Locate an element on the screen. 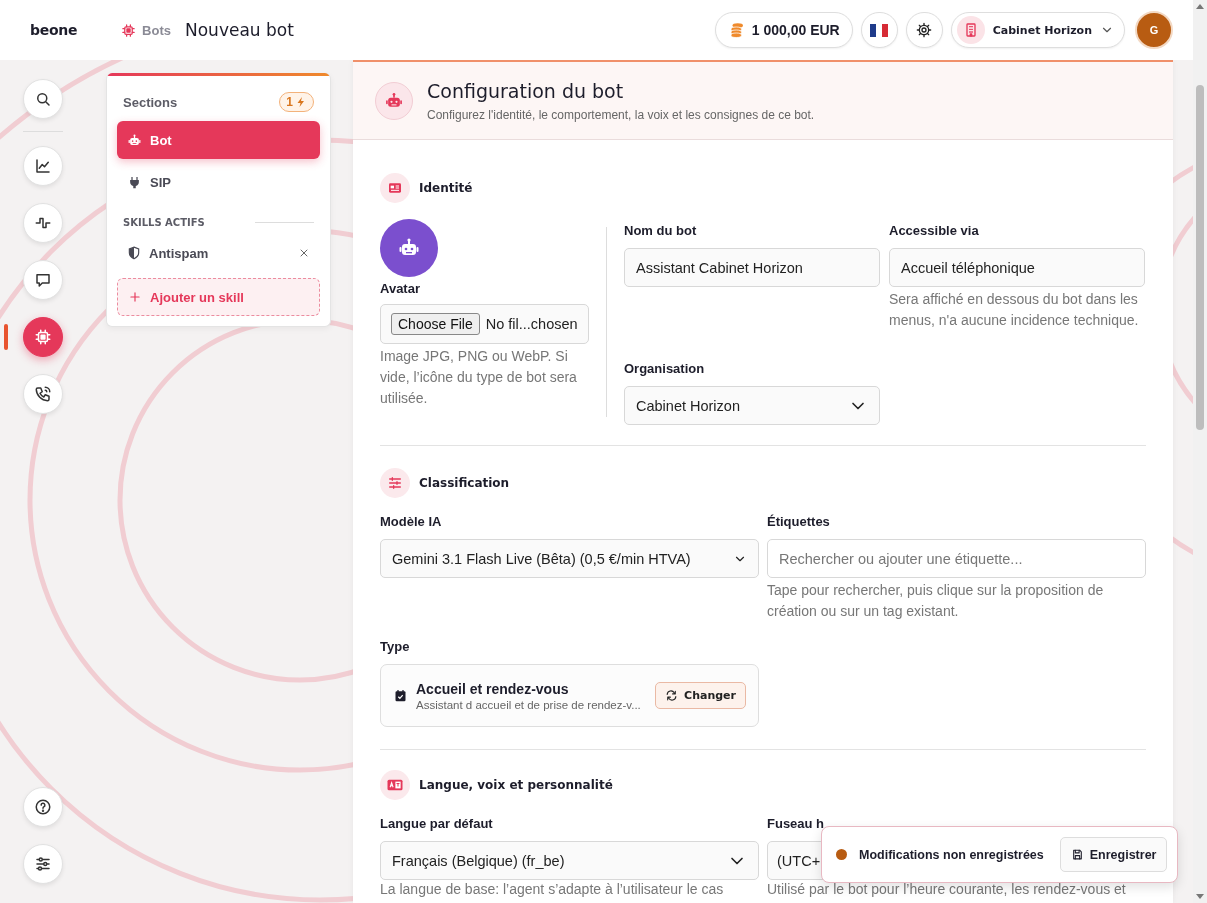 The image size is (1207, 903). field-label: Type is located at coordinates (395, 646).